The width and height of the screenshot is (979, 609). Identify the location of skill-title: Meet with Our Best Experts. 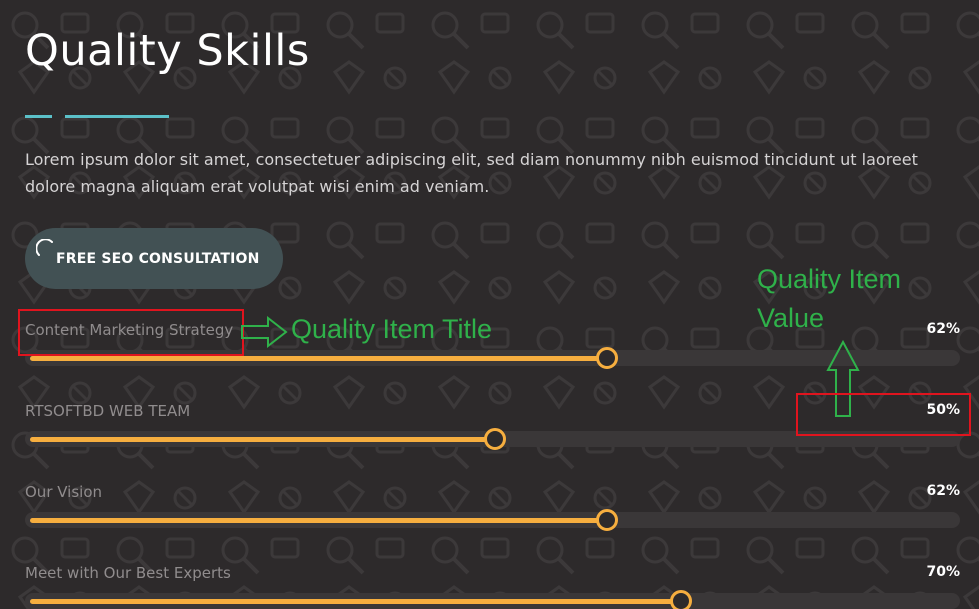
(128, 573).